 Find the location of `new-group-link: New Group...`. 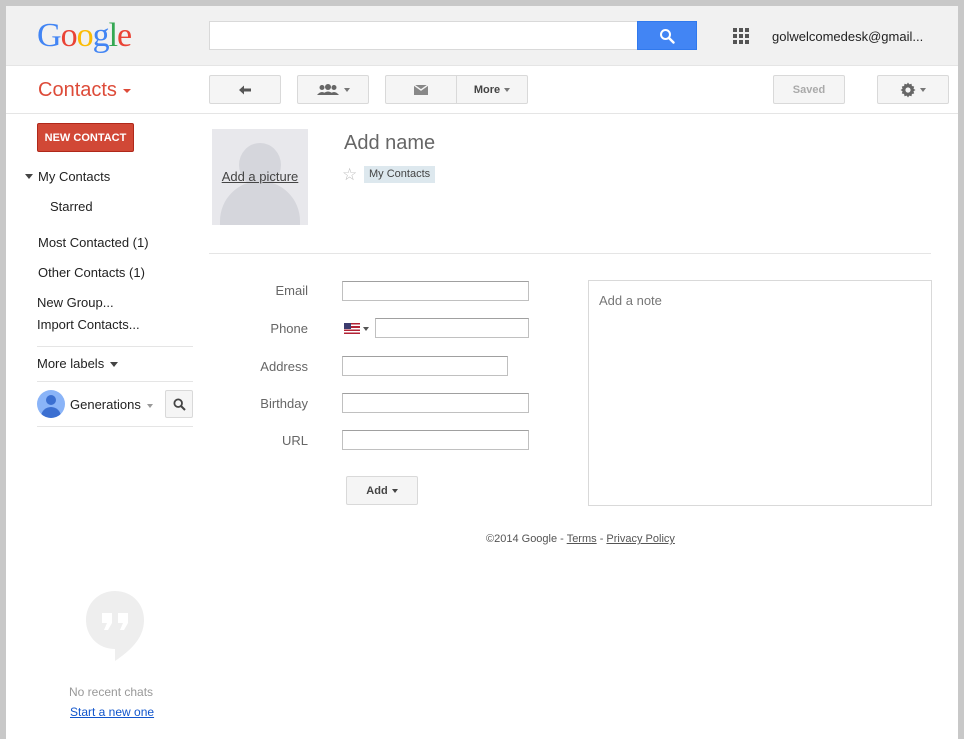

new-group-link: New Group... is located at coordinates (75, 302).